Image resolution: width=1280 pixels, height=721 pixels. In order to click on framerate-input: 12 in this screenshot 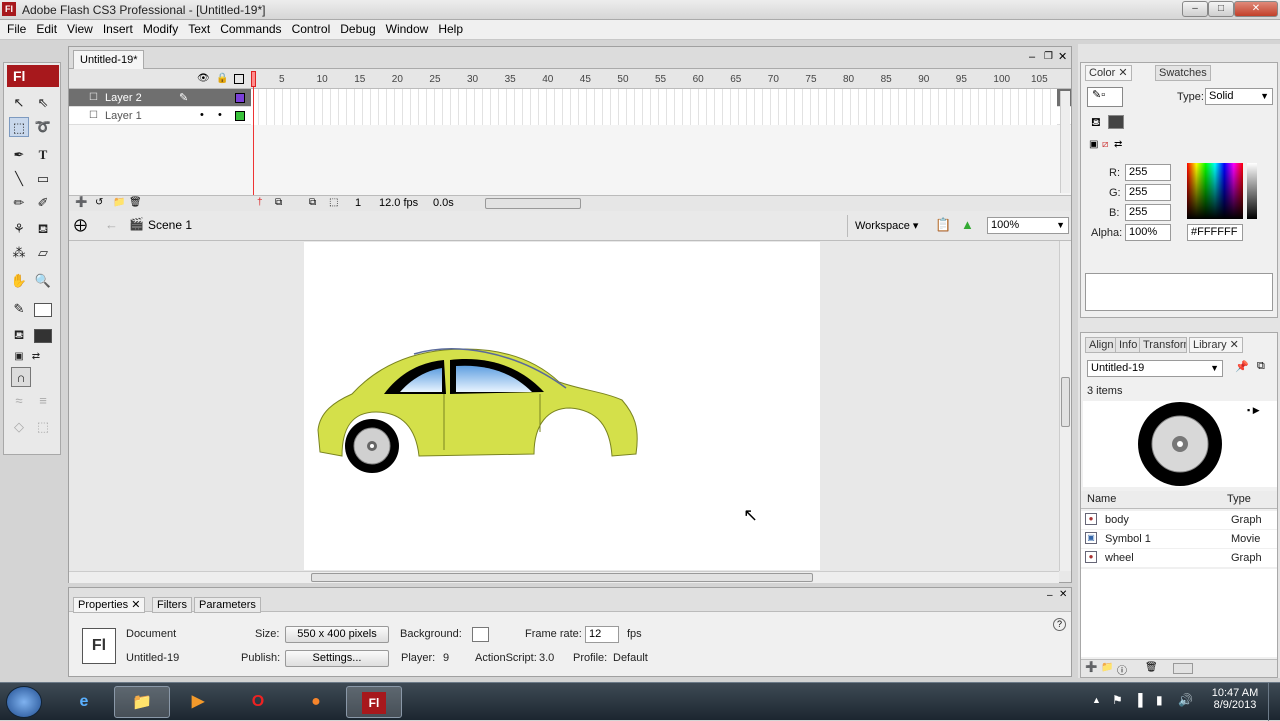, I will do `click(602, 634)`.